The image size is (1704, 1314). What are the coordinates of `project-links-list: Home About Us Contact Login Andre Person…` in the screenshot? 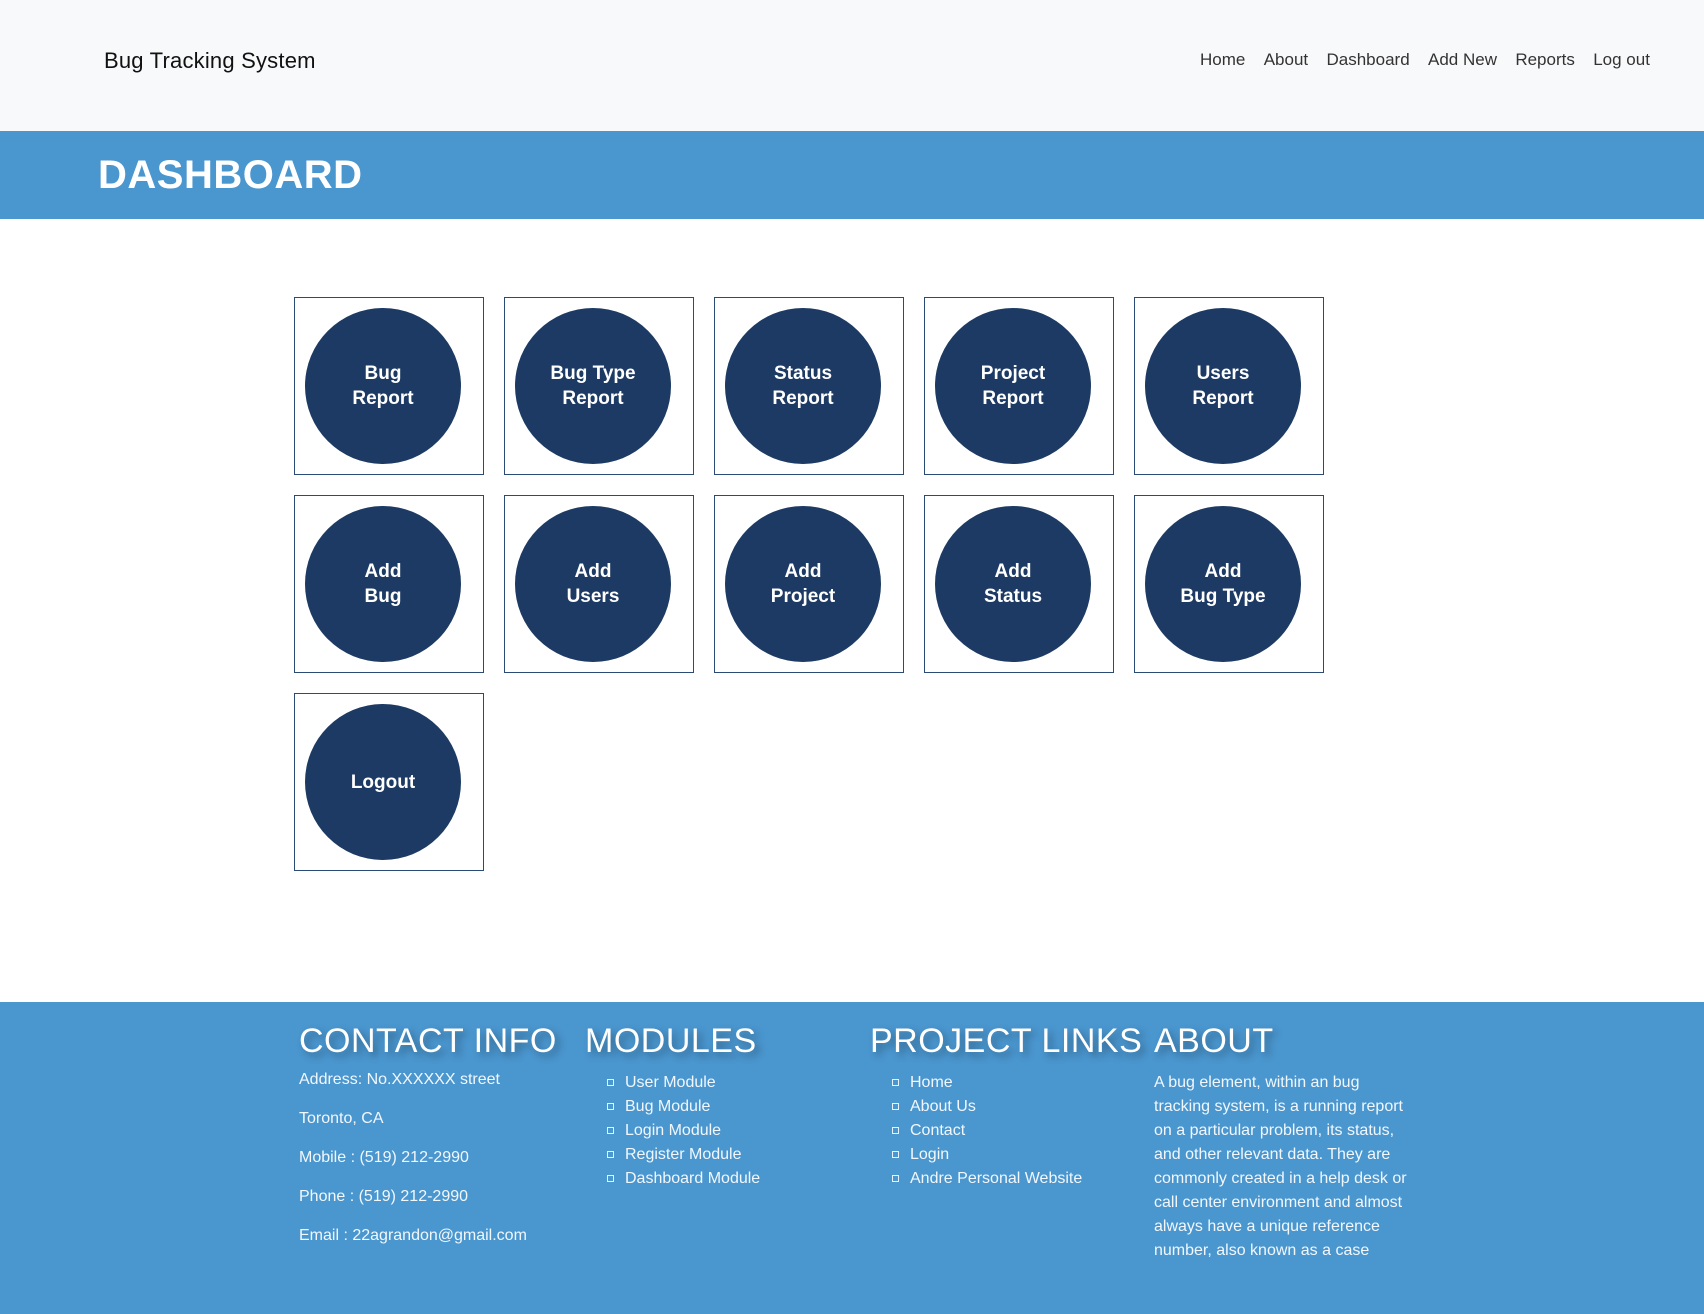 It's located at (1006, 1131).